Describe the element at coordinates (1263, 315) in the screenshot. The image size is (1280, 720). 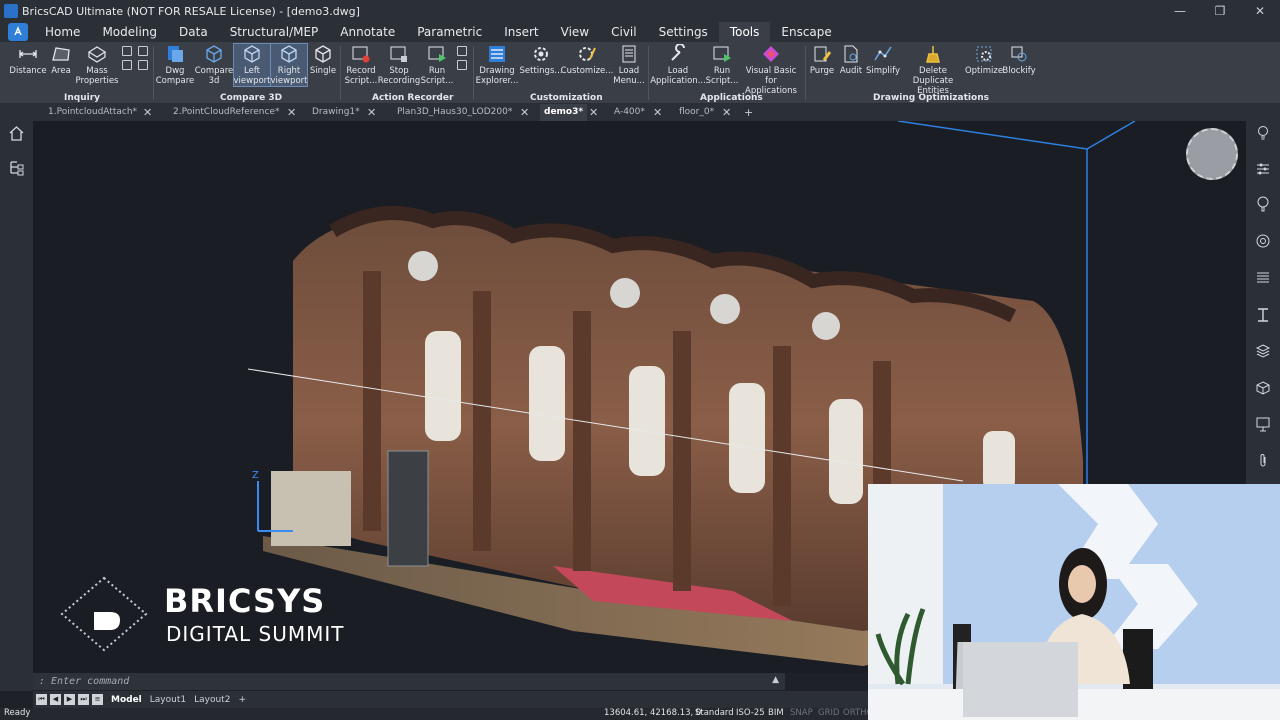
I see `structure-icon` at that location.